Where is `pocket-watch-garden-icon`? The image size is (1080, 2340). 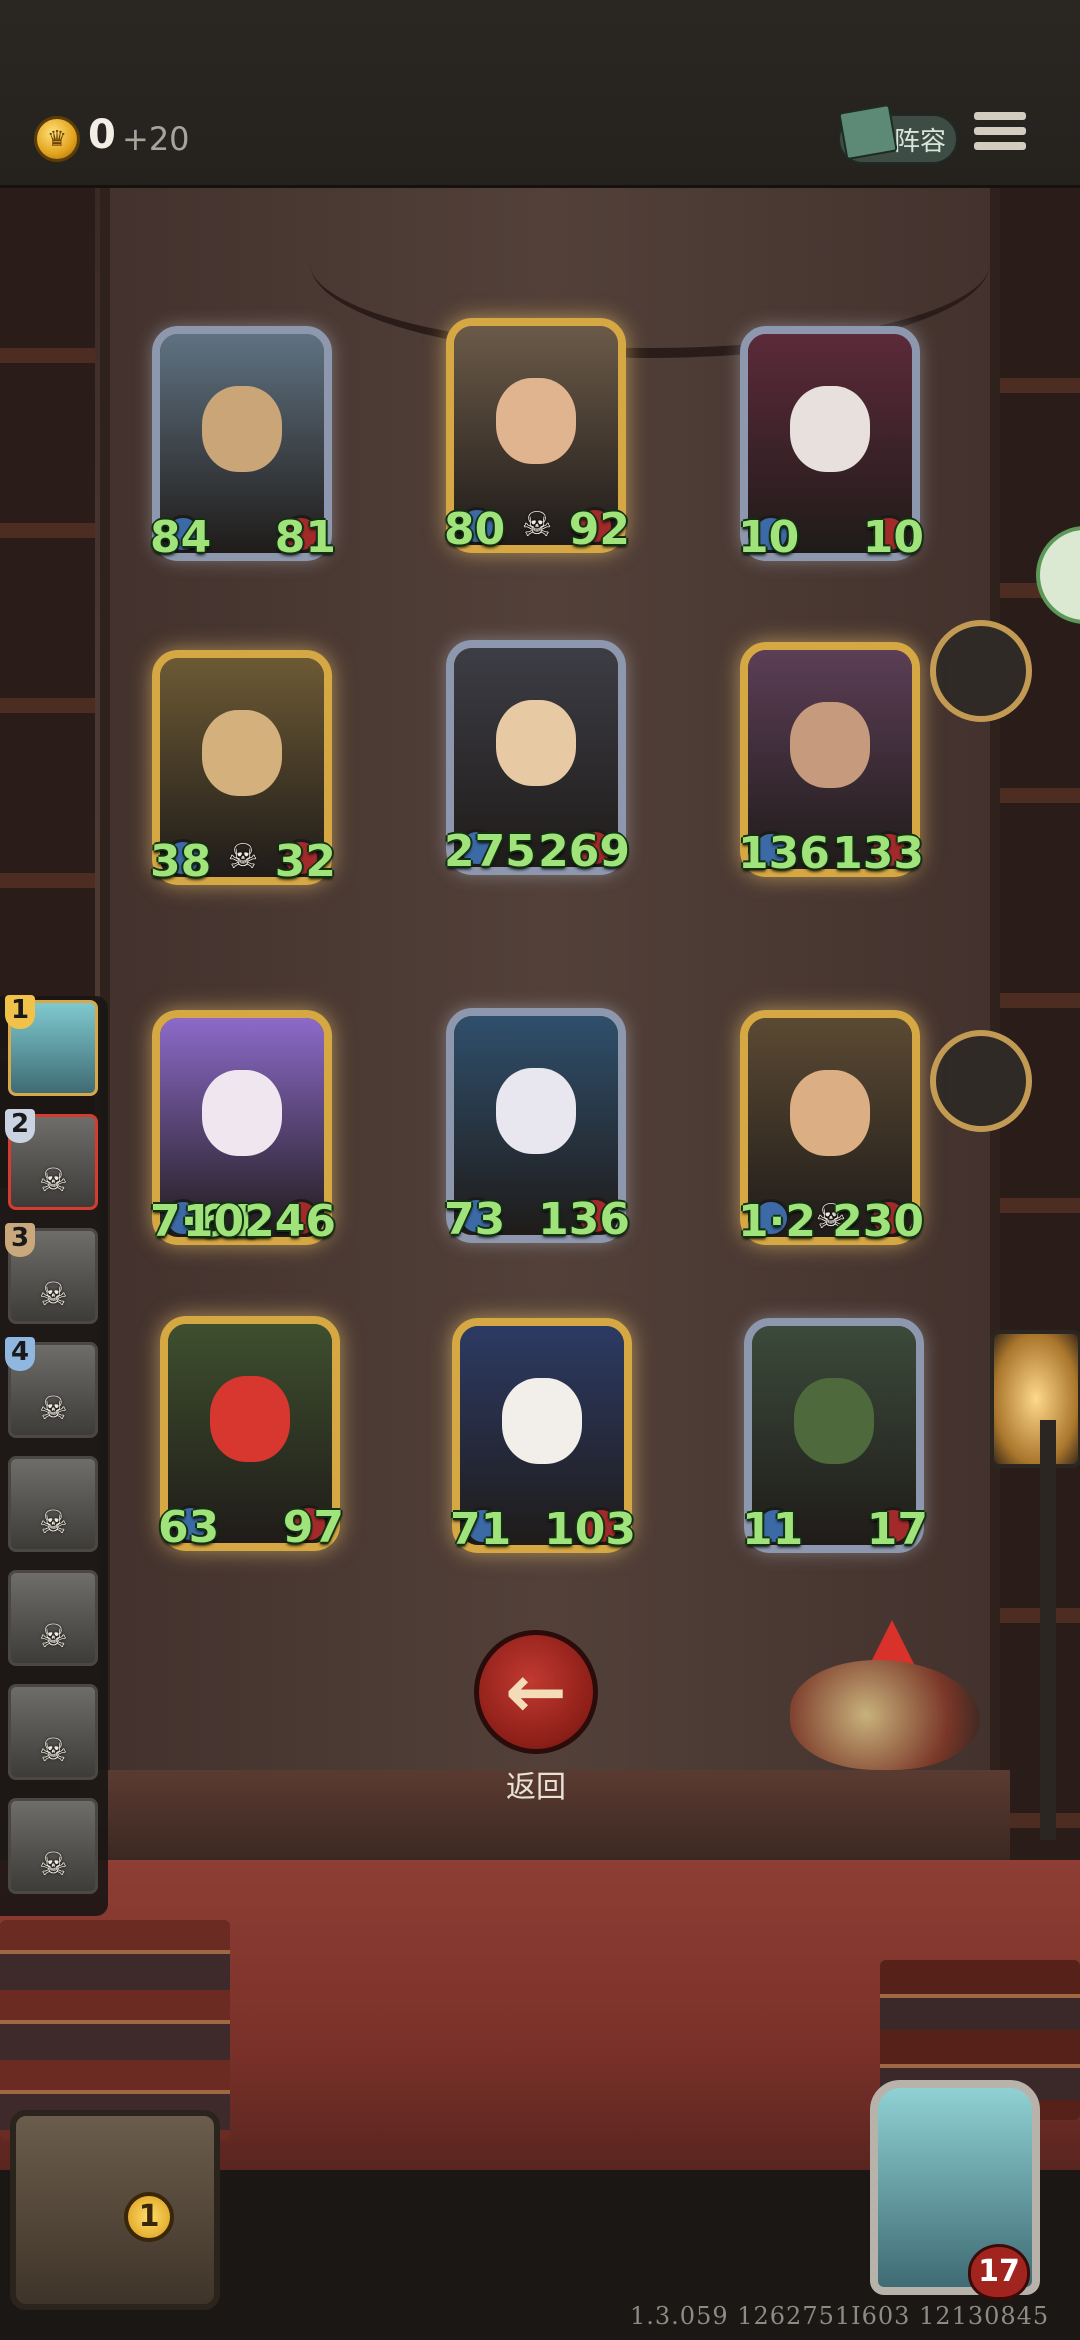 pocket-watch-garden-icon is located at coordinates (981, 1081).